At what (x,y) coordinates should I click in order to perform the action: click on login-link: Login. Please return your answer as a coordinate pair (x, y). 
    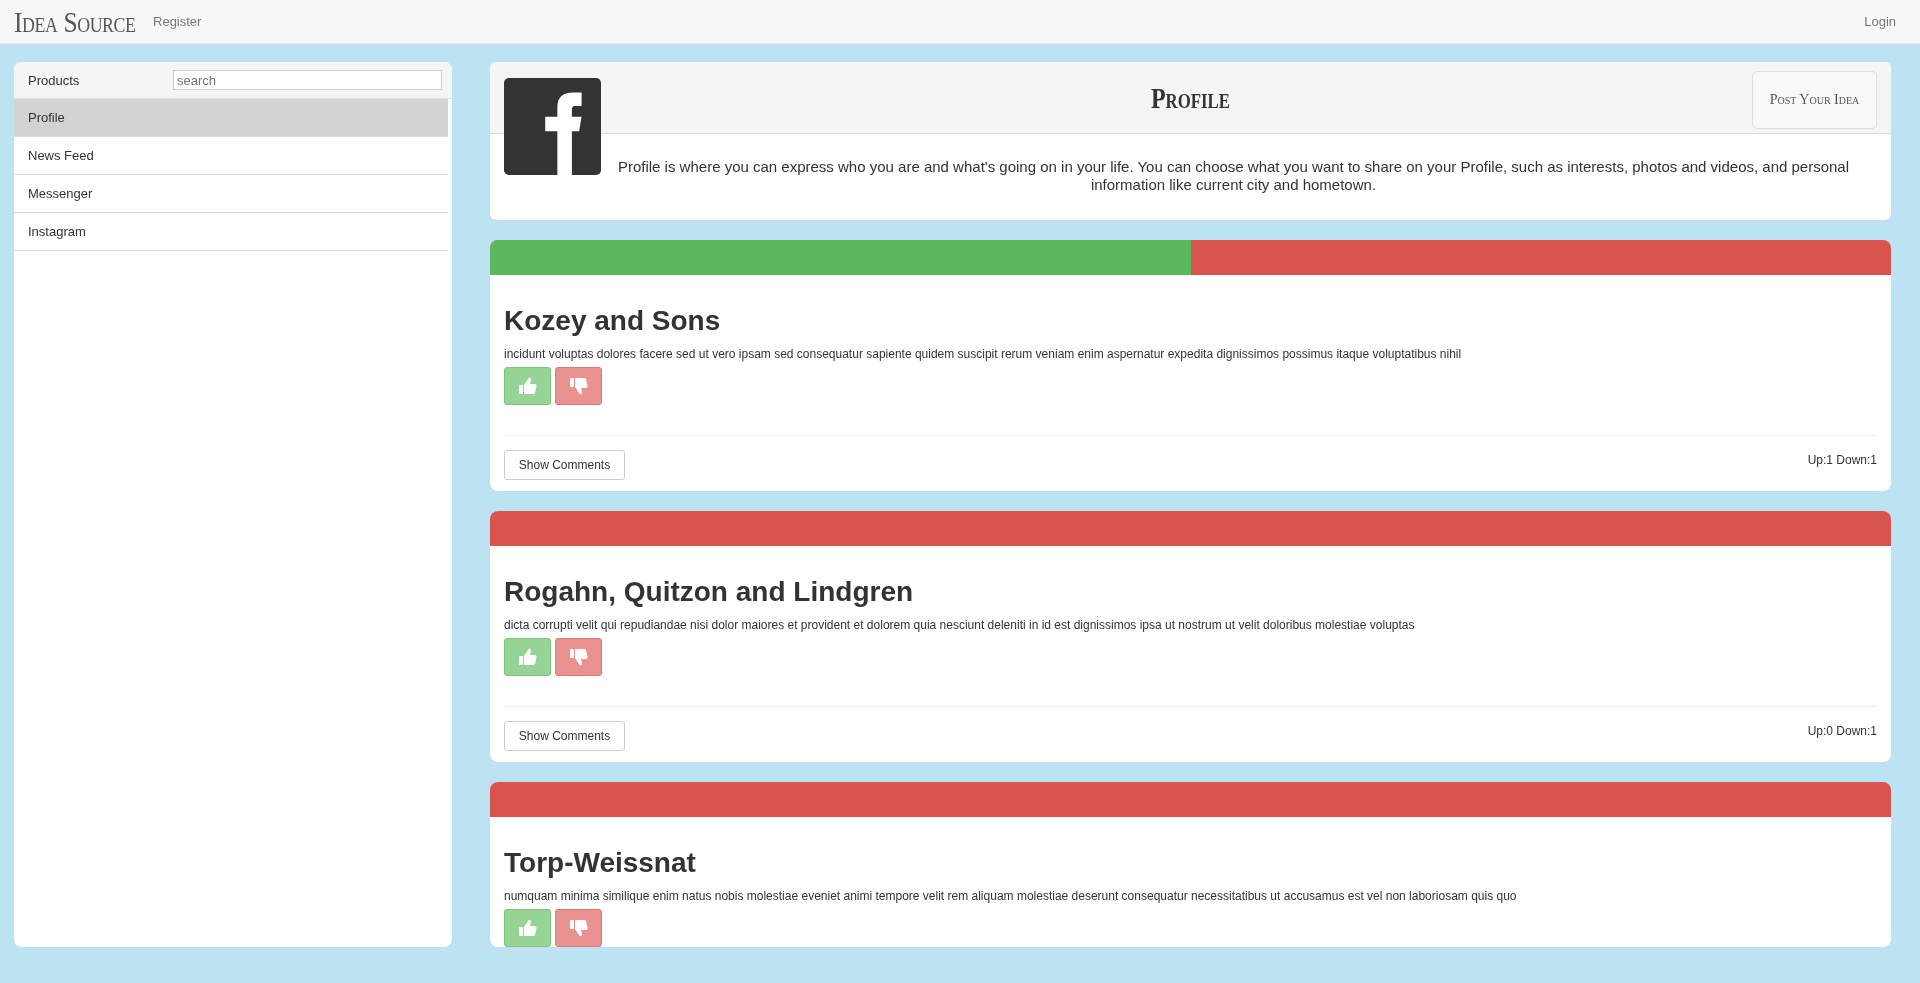
    Looking at the image, I should click on (1880, 21).